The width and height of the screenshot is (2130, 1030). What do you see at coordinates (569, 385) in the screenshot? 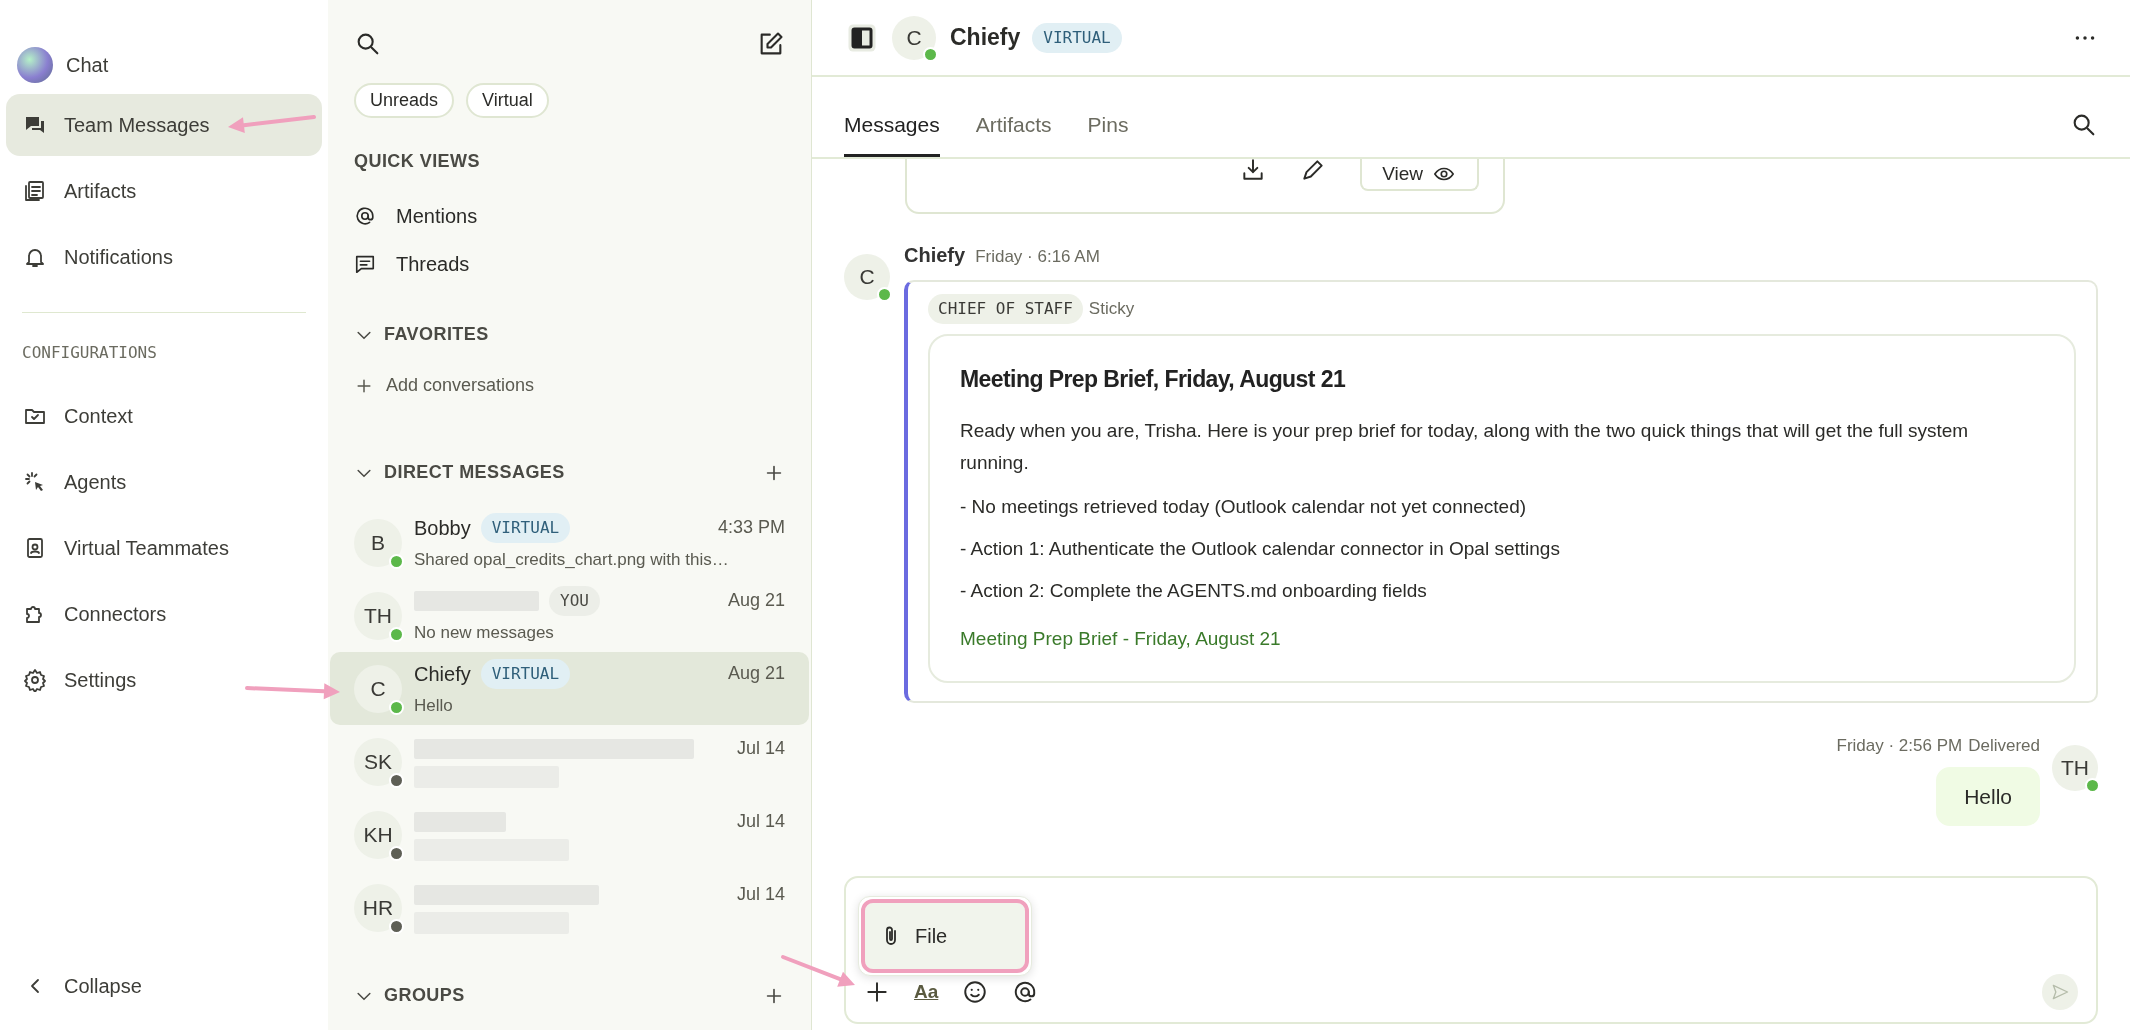
I see `add-conversations-button: Add conversations` at bounding box center [569, 385].